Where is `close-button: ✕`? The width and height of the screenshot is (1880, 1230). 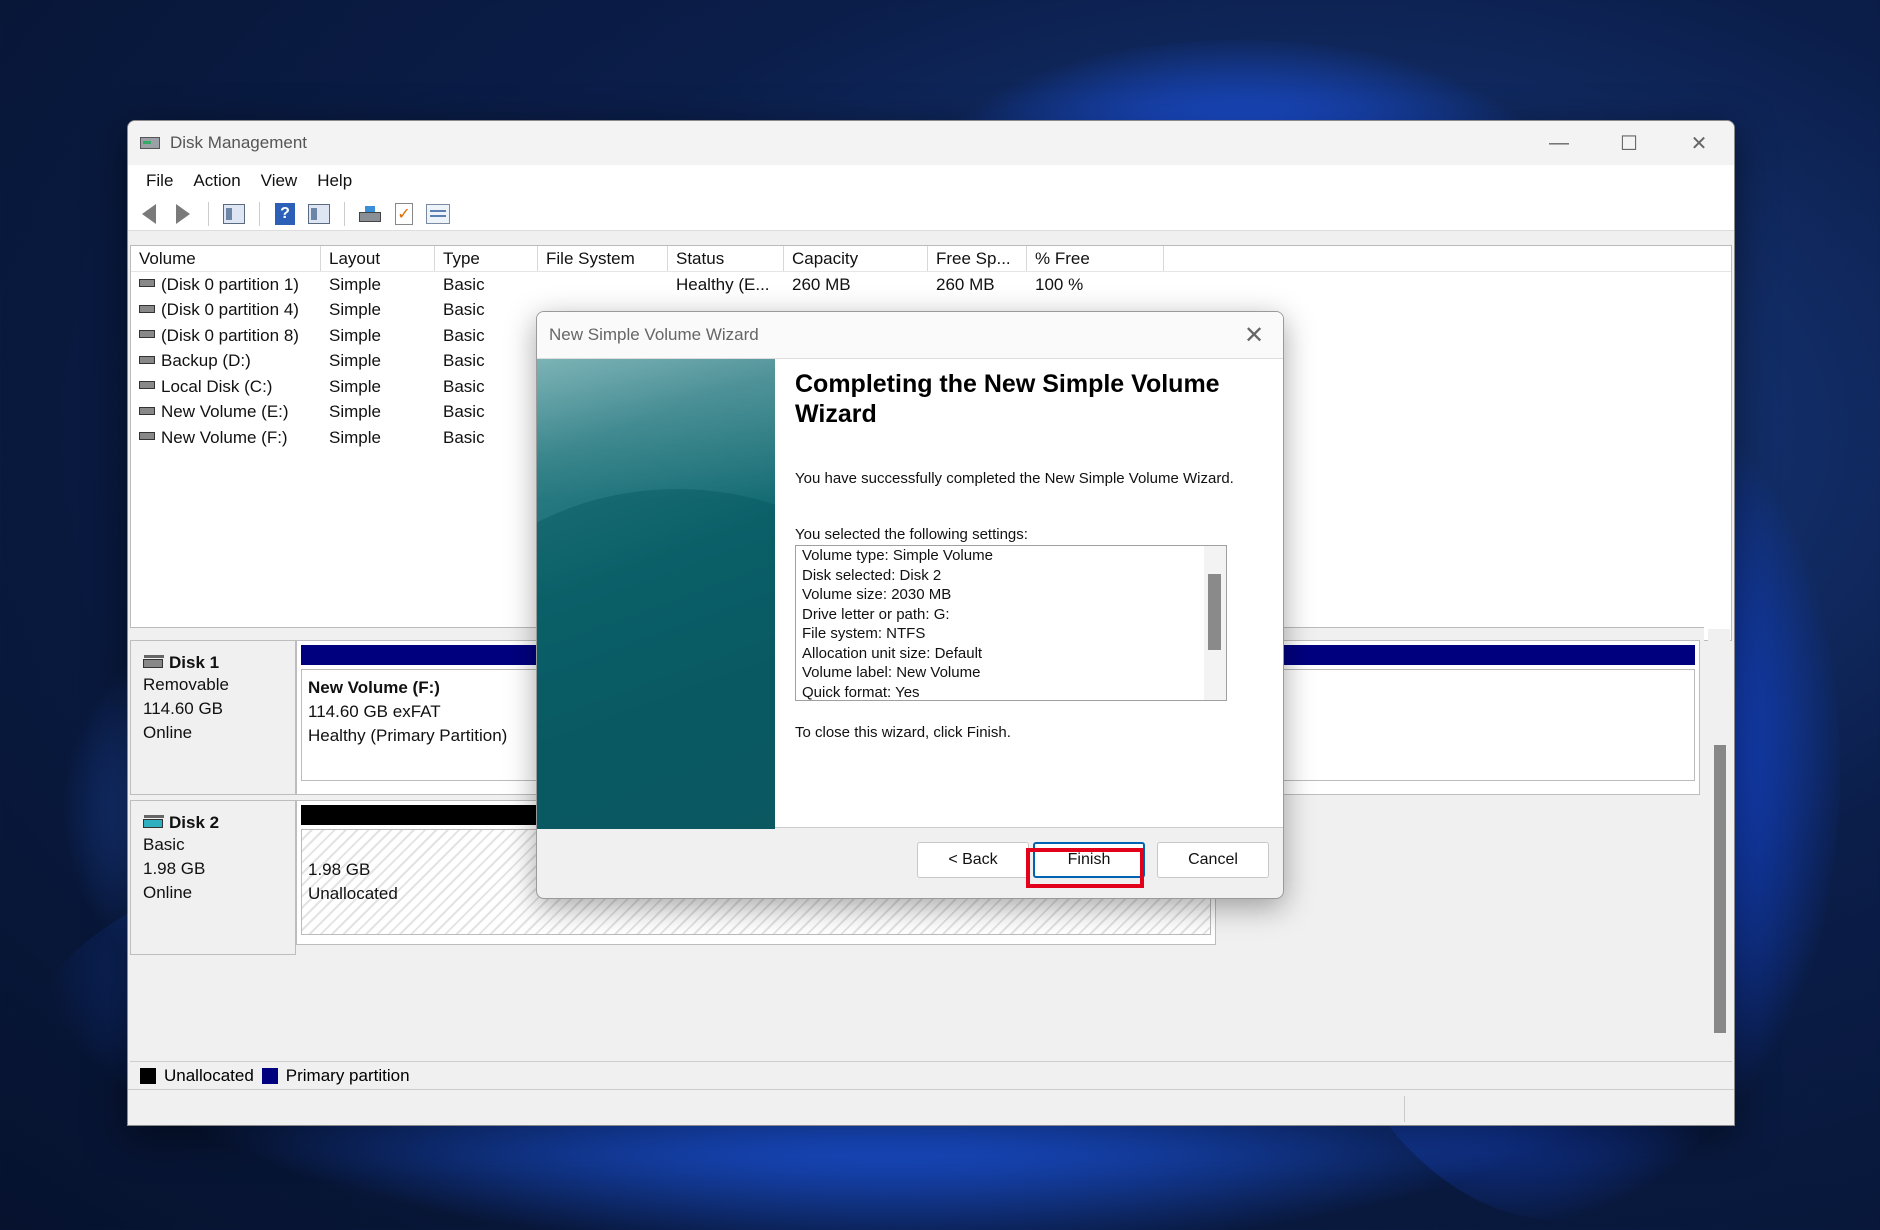
close-button: ✕ is located at coordinates (1699, 143).